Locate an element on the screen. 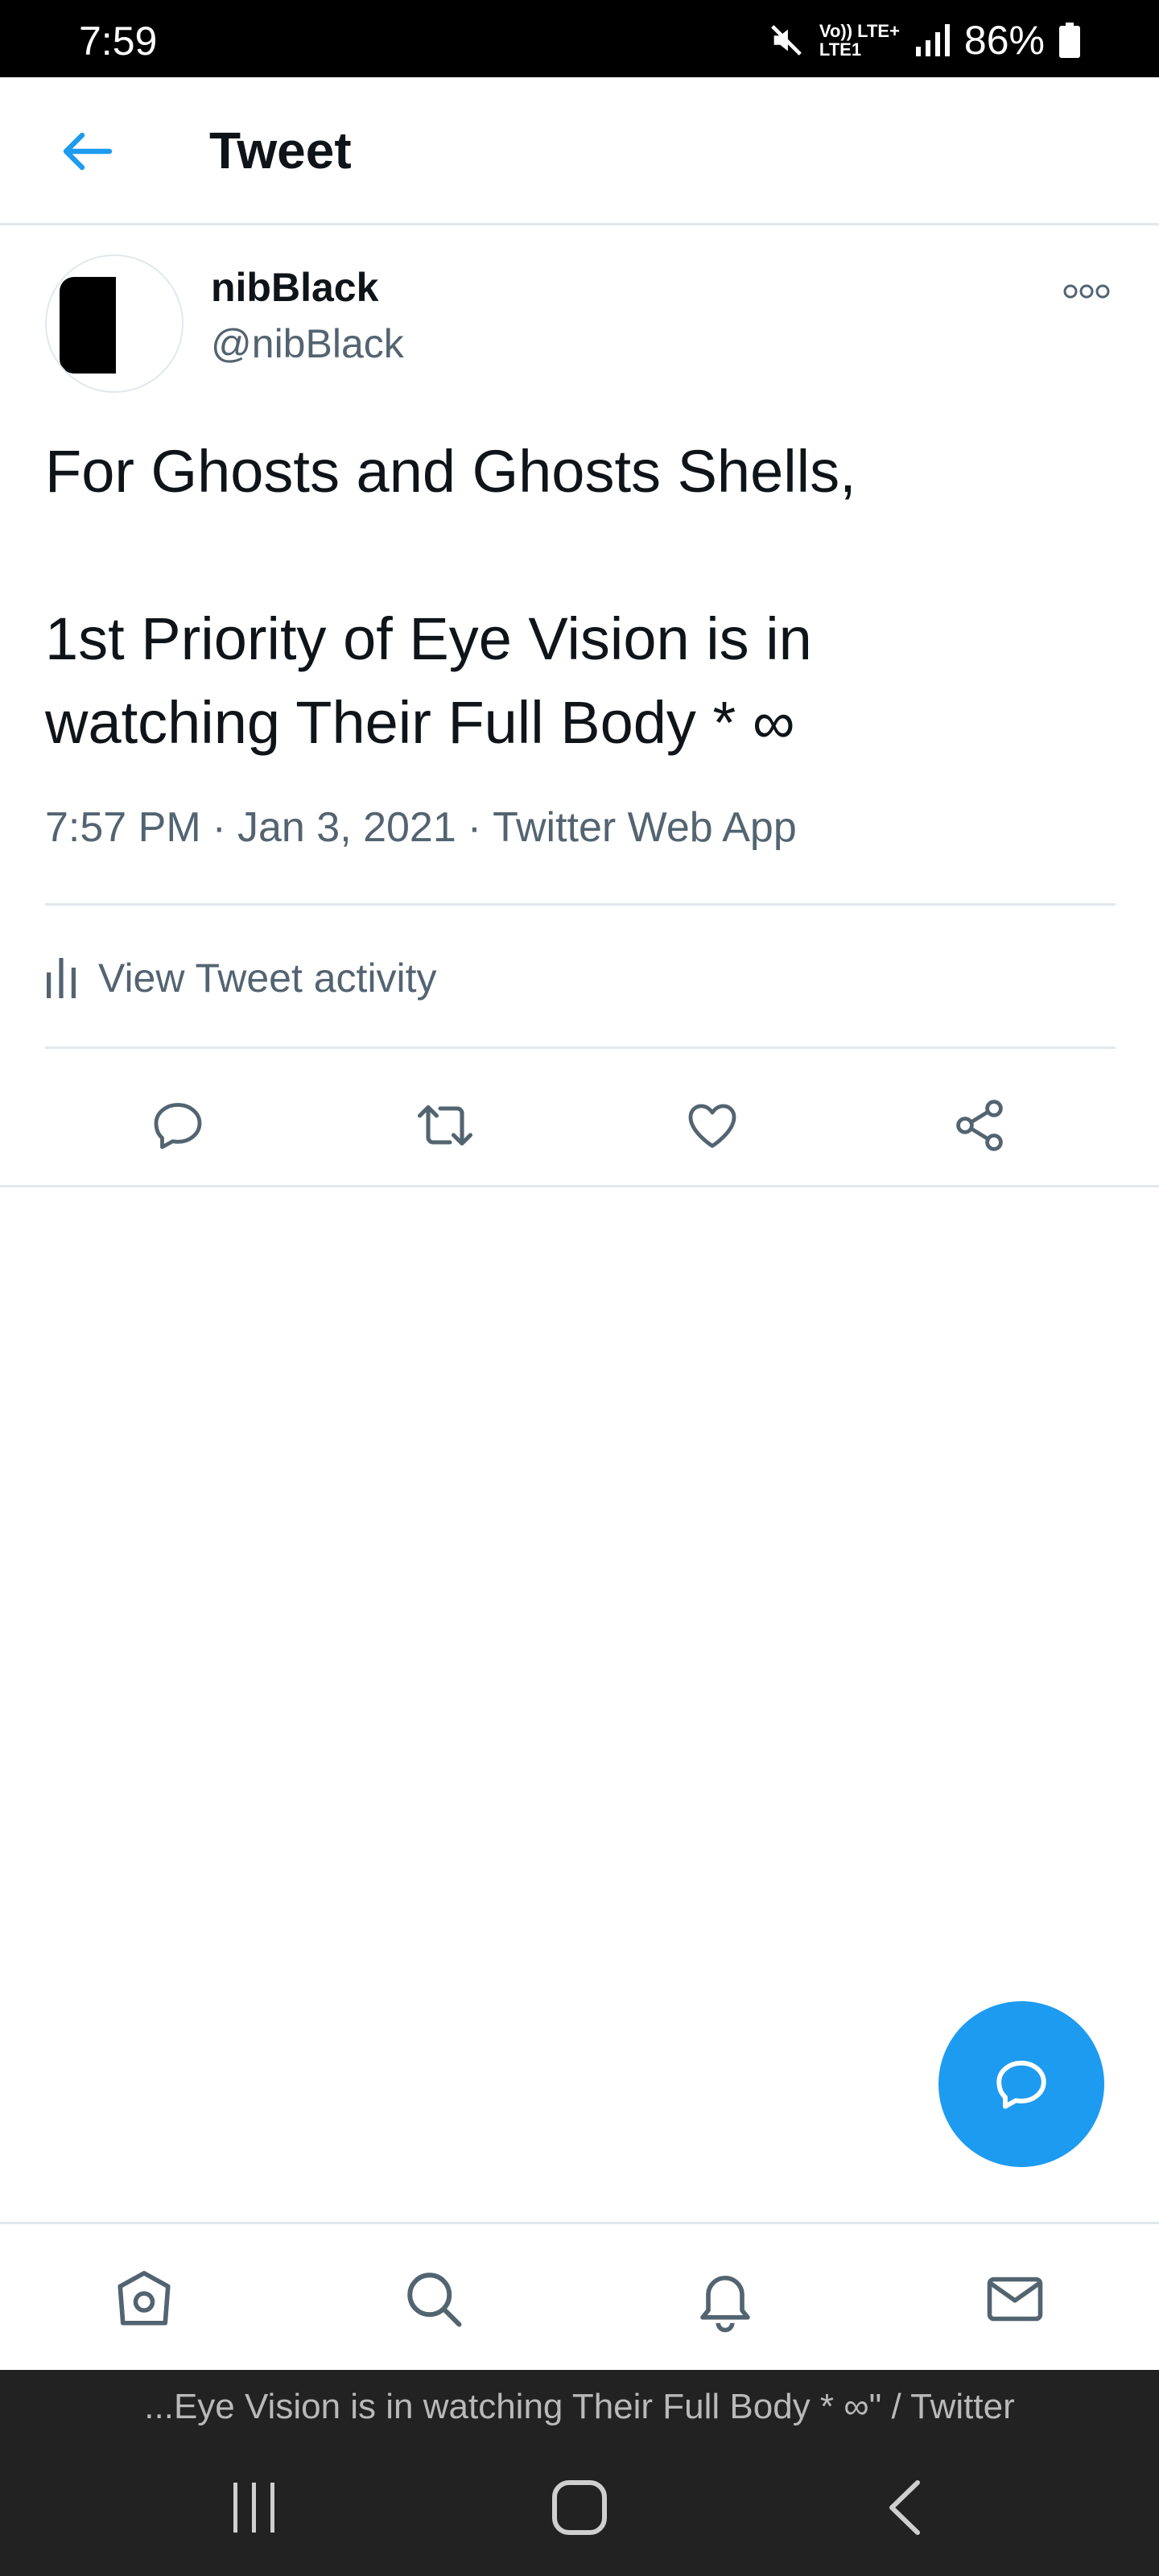 This screenshot has width=1159, height=2576. reply-button is located at coordinates (178, 1125).